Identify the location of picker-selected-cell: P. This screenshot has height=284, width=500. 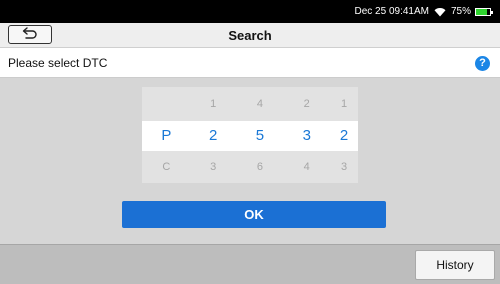
(166, 136).